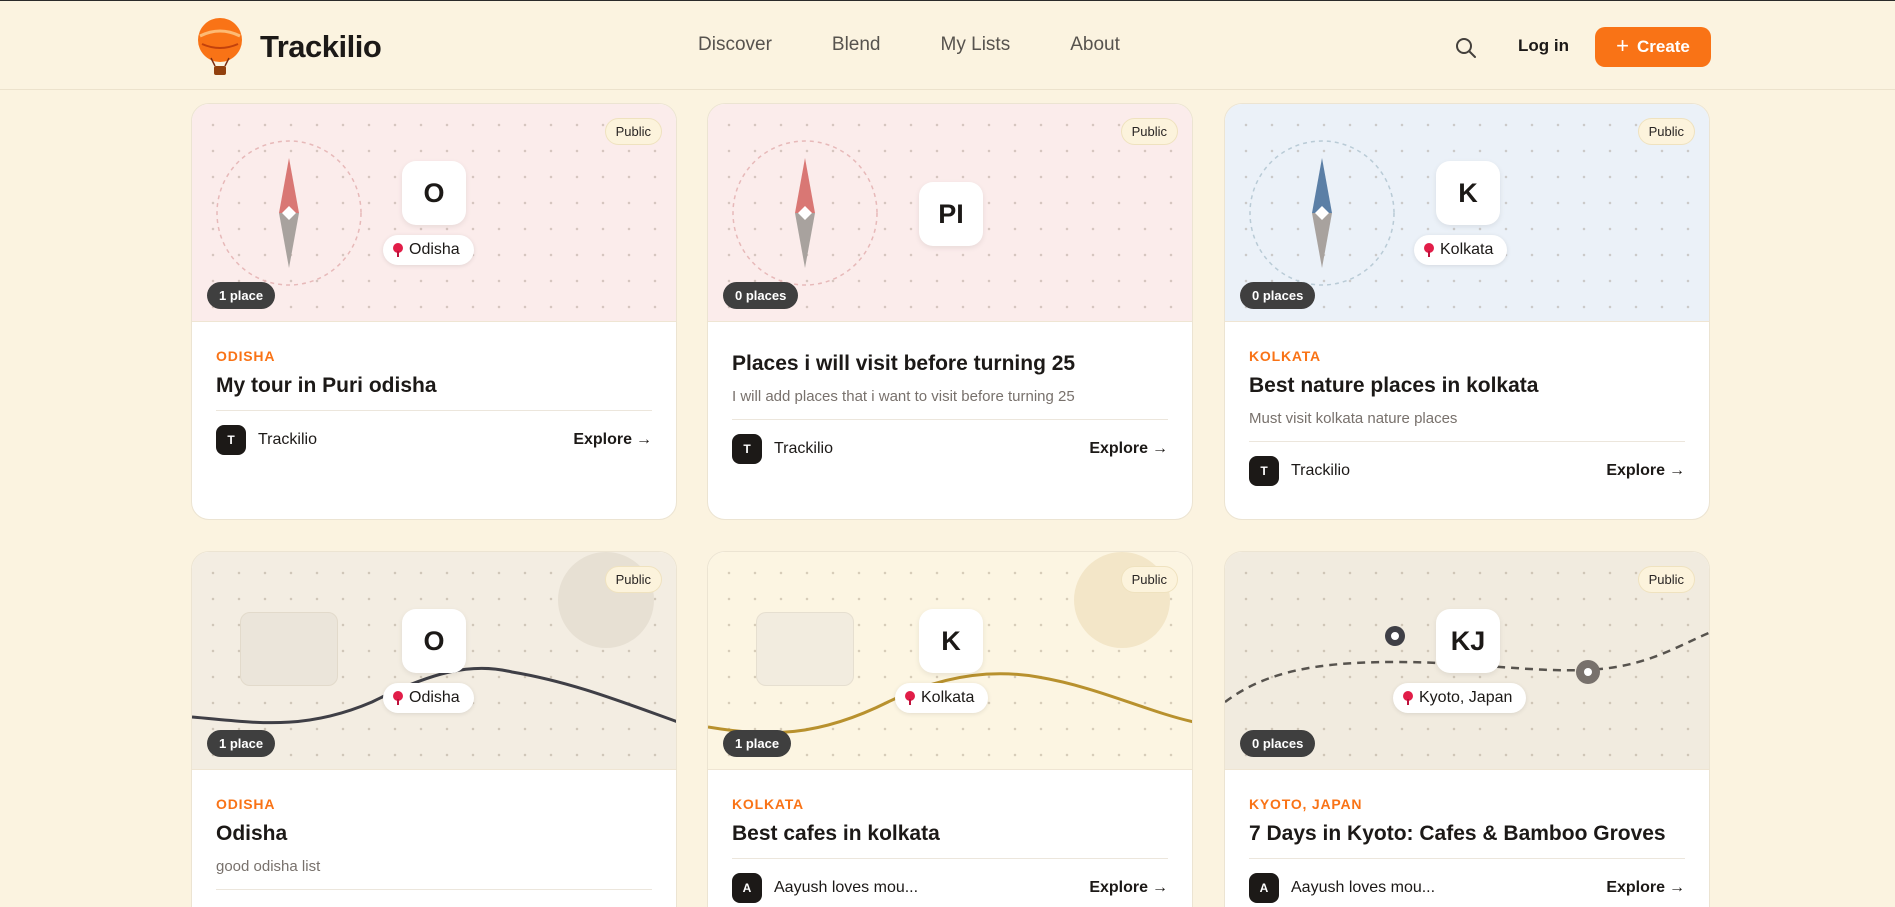  I want to click on card-category: KYOTO, JAPAN, so click(1306, 804).